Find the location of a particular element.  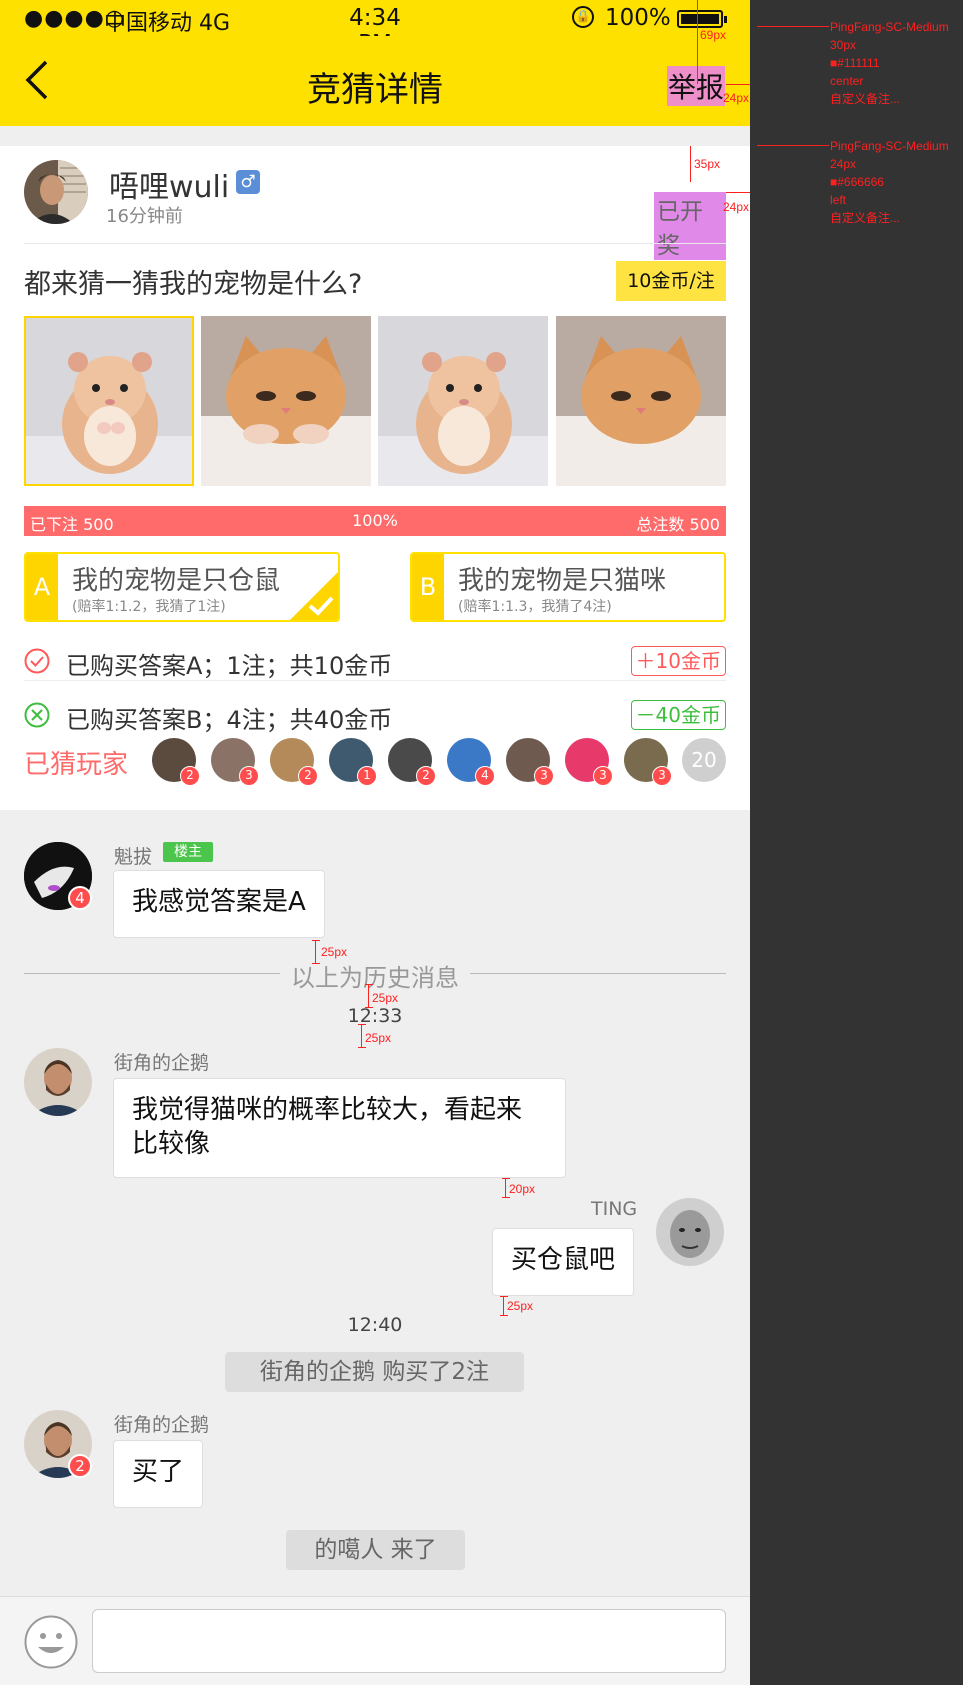

nav-bar: 竞猜详情 举报 is located at coordinates (375, 81).